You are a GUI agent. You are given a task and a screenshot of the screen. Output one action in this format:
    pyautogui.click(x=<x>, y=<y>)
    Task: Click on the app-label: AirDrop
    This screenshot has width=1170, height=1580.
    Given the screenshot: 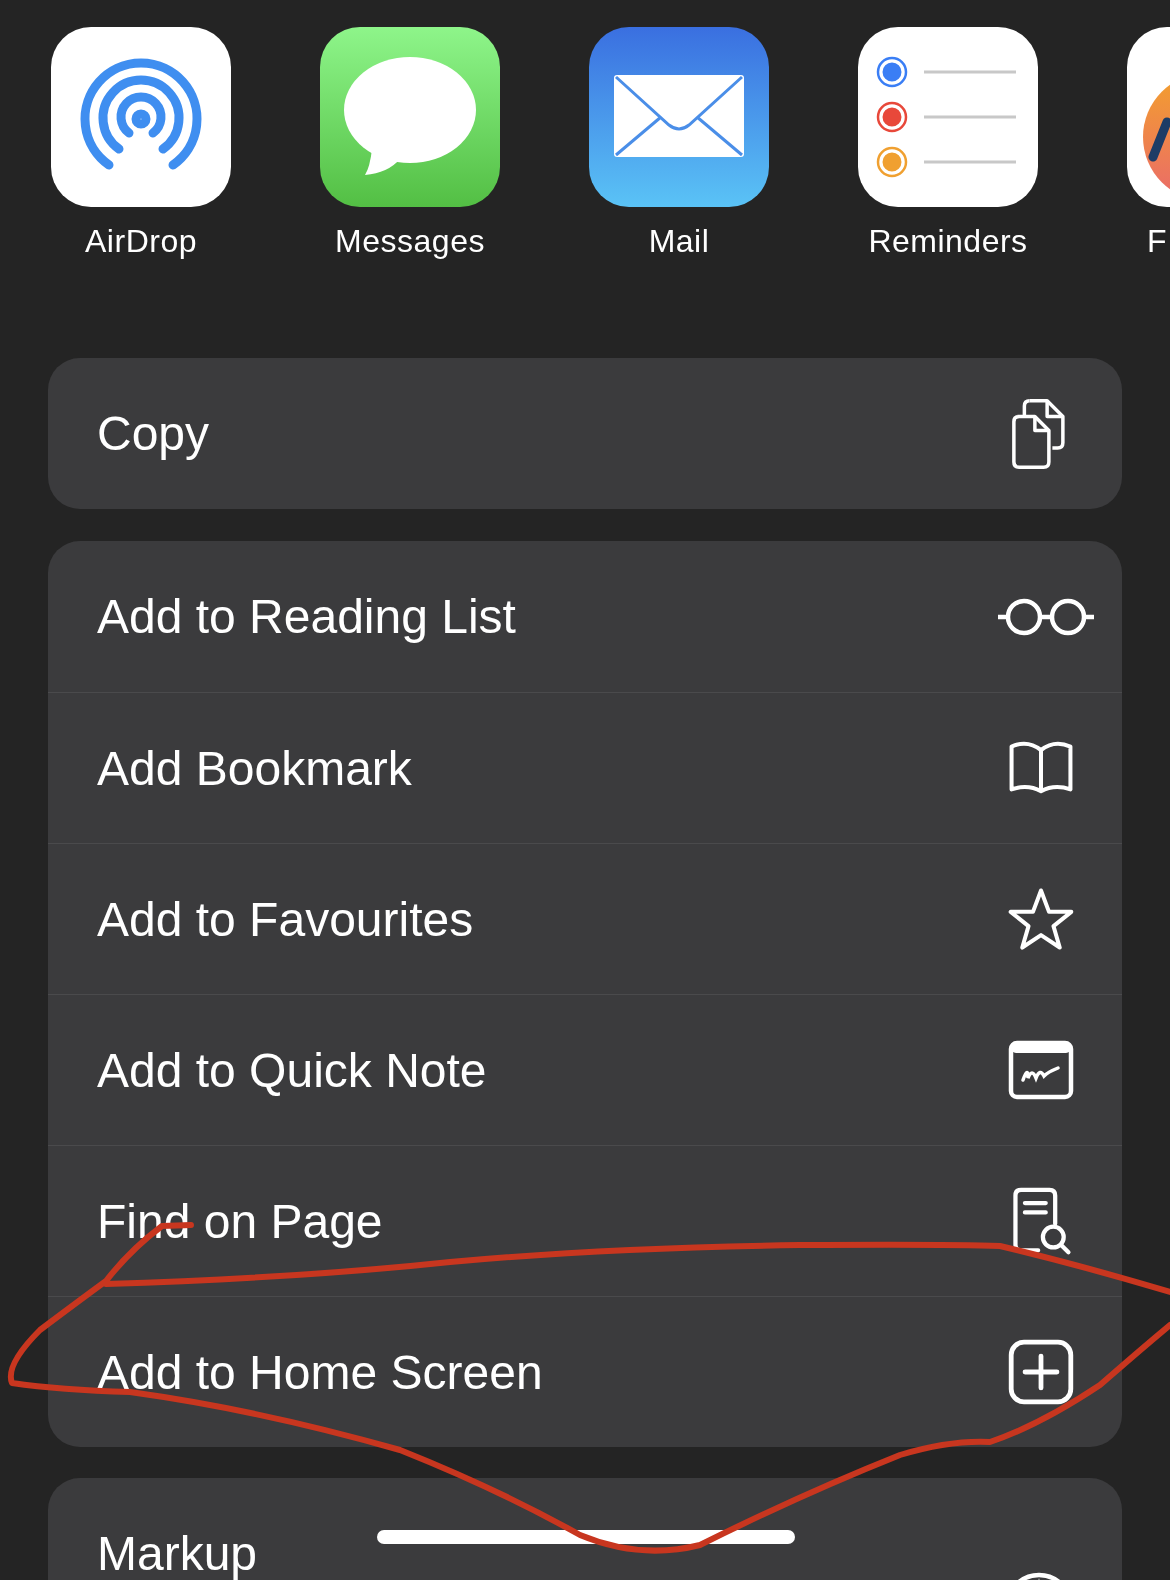 What is the action you would take?
    pyautogui.click(x=141, y=241)
    